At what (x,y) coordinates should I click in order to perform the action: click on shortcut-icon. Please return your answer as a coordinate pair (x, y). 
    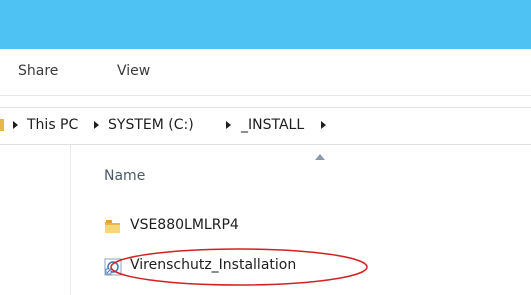
    Looking at the image, I should click on (113, 267).